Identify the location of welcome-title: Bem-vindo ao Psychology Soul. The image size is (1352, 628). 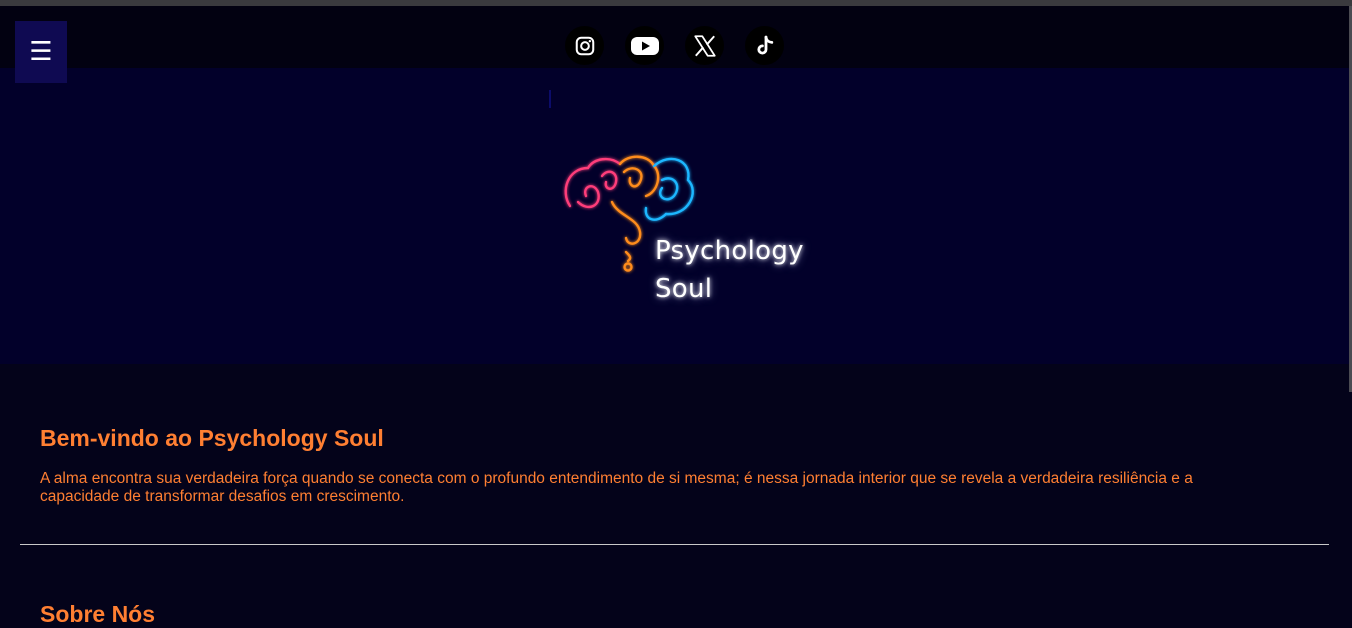
(212, 438).